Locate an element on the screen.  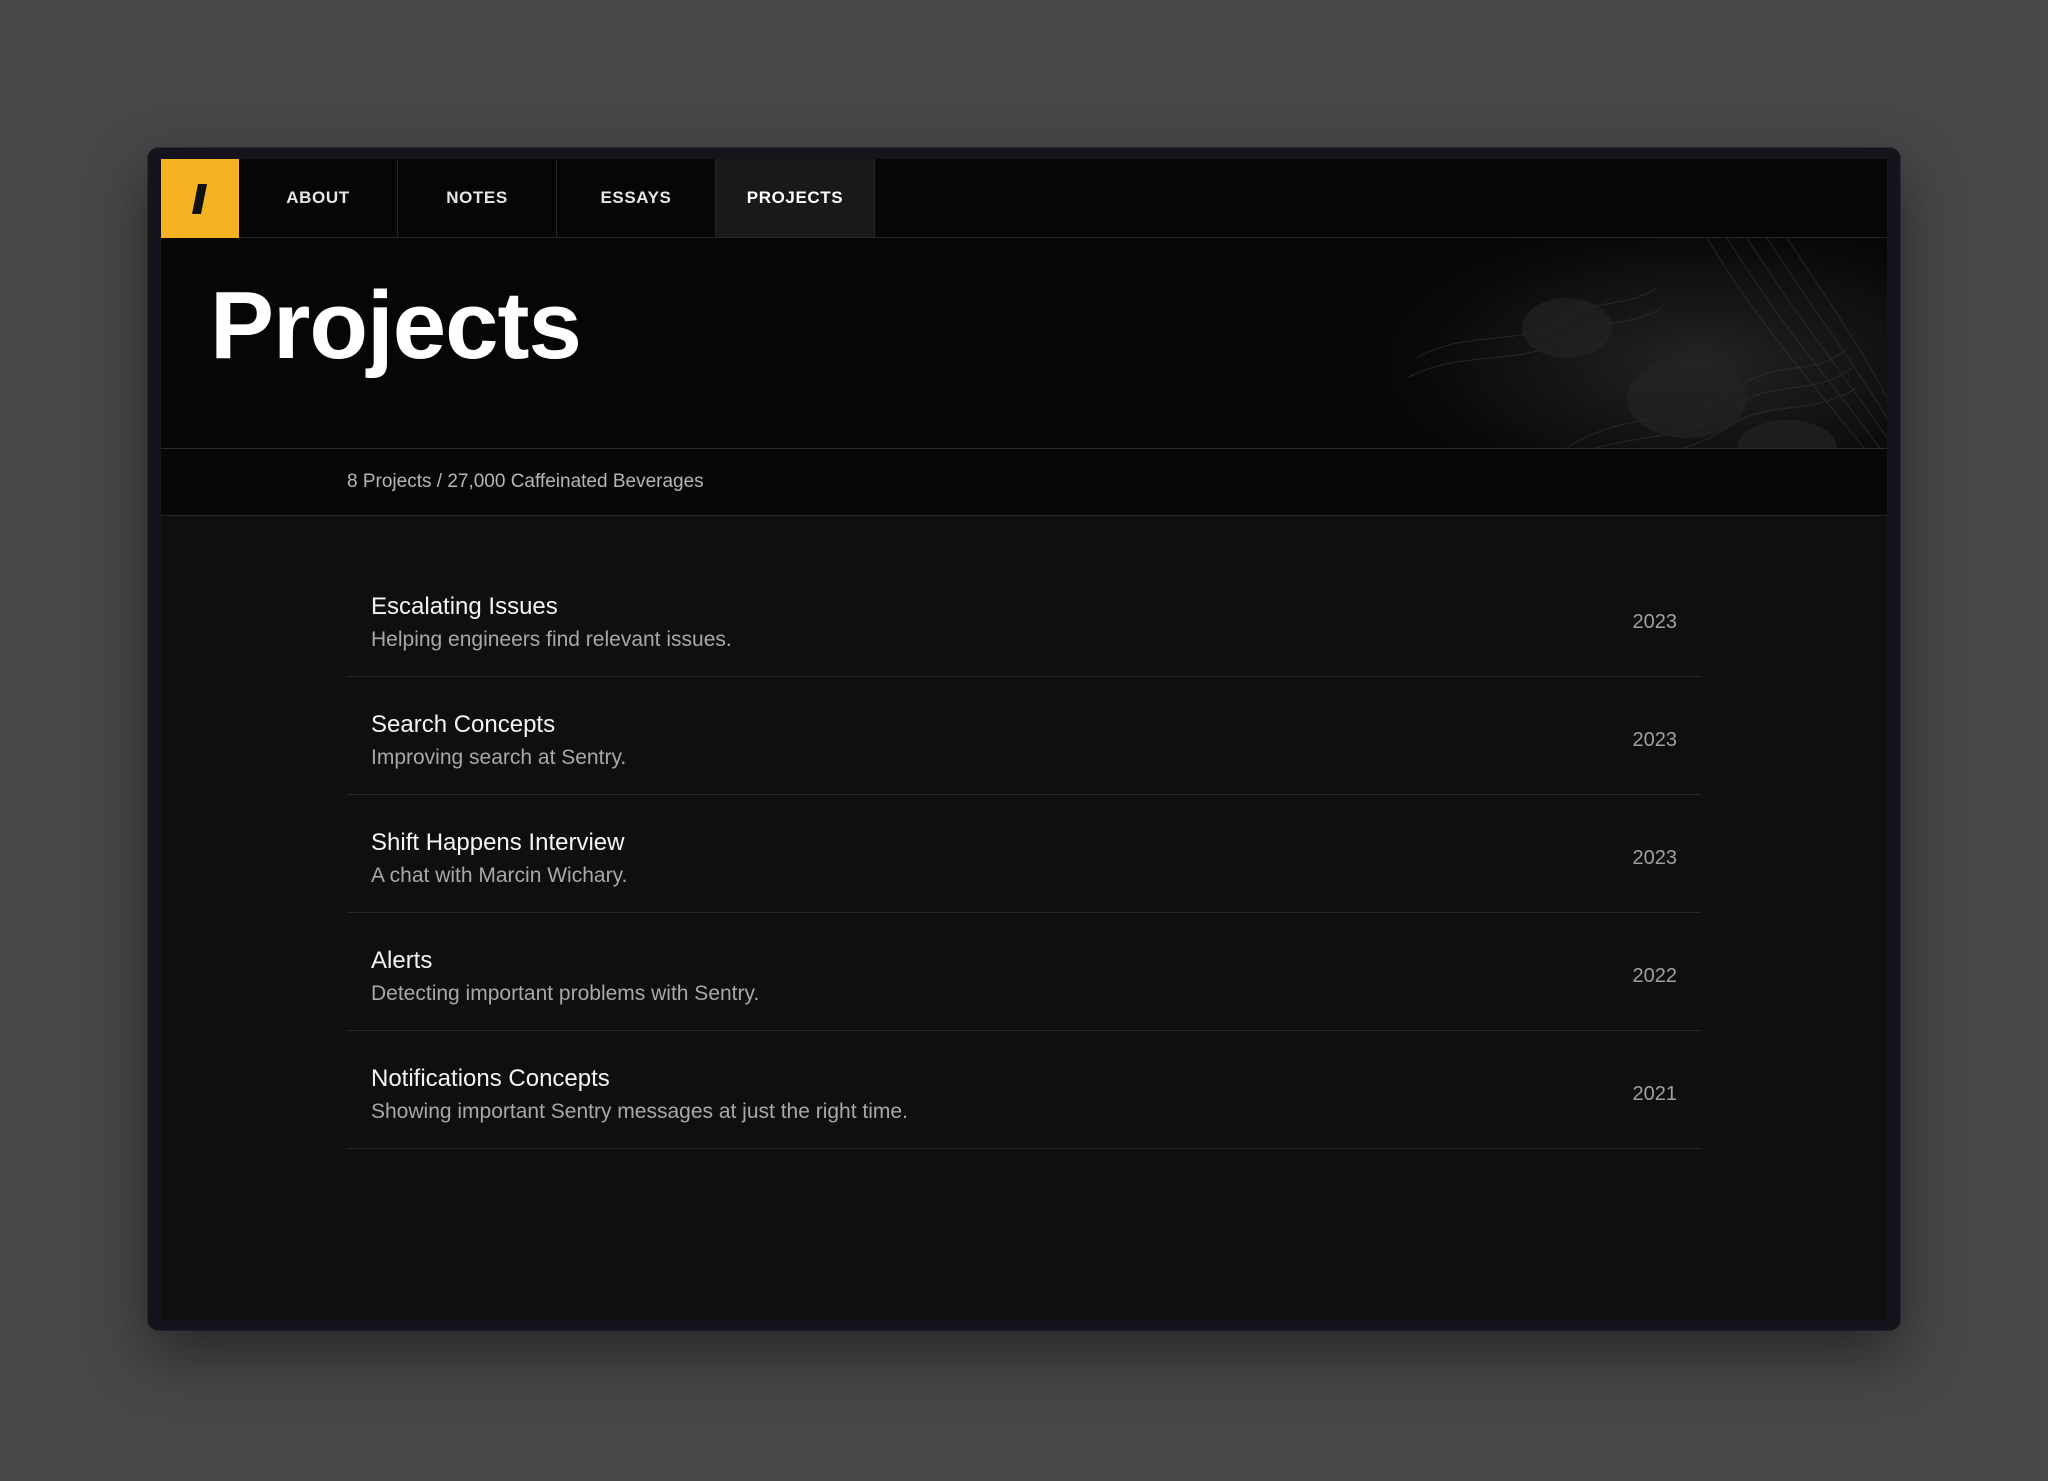
nav-item-notes: NOTES is located at coordinates (477, 198).